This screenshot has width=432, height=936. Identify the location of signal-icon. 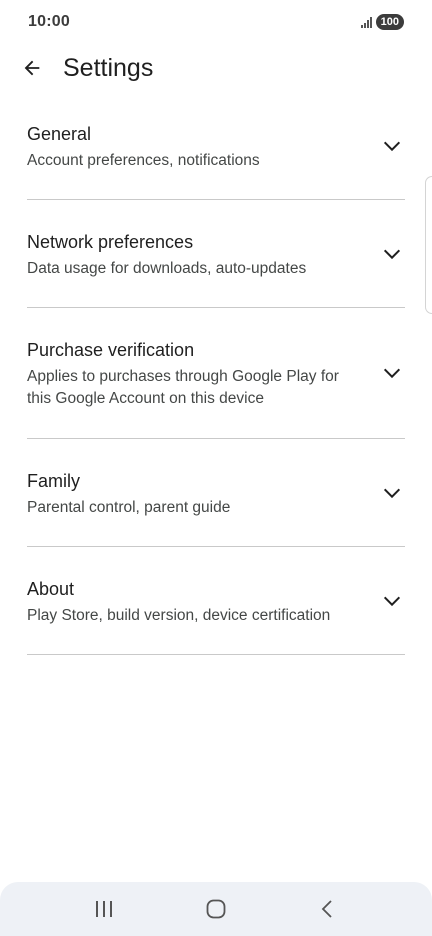
(366, 22).